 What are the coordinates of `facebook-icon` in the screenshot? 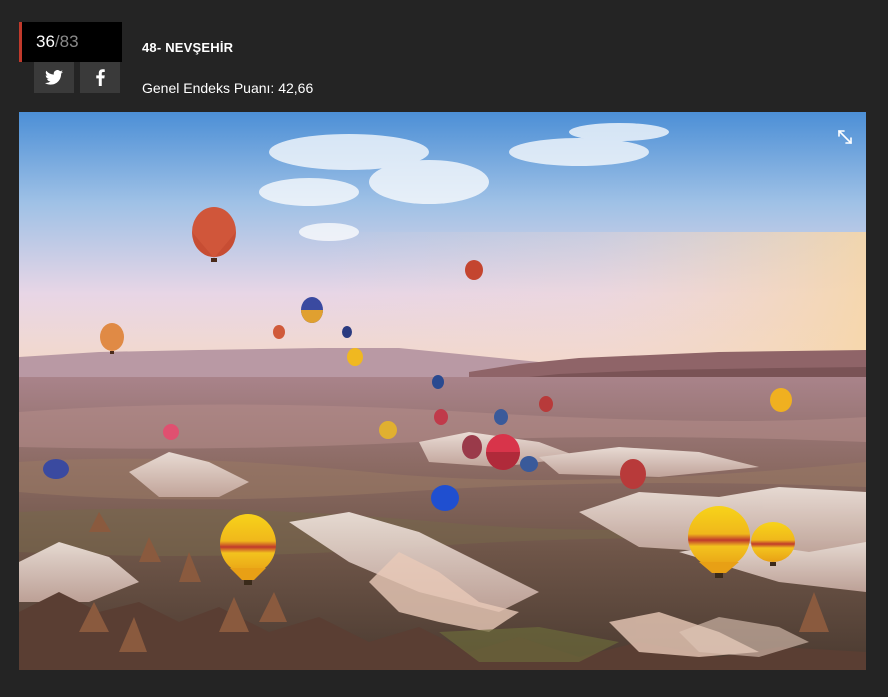 It's located at (100, 77).